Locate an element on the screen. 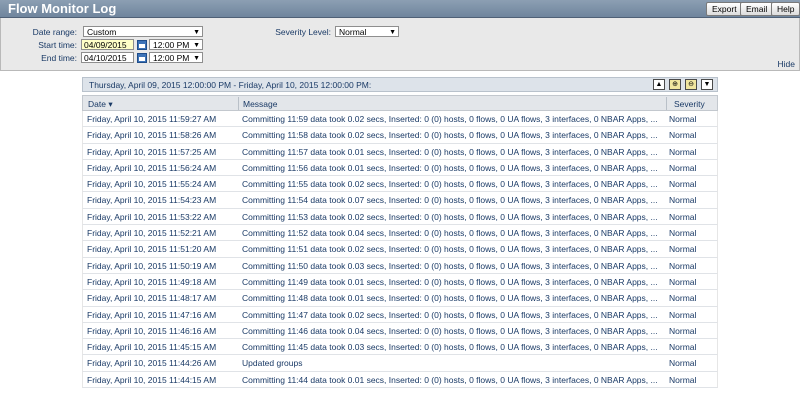 This screenshot has width=800, height=401. severity-level-select: Normal ▼ is located at coordinates (367, 31).